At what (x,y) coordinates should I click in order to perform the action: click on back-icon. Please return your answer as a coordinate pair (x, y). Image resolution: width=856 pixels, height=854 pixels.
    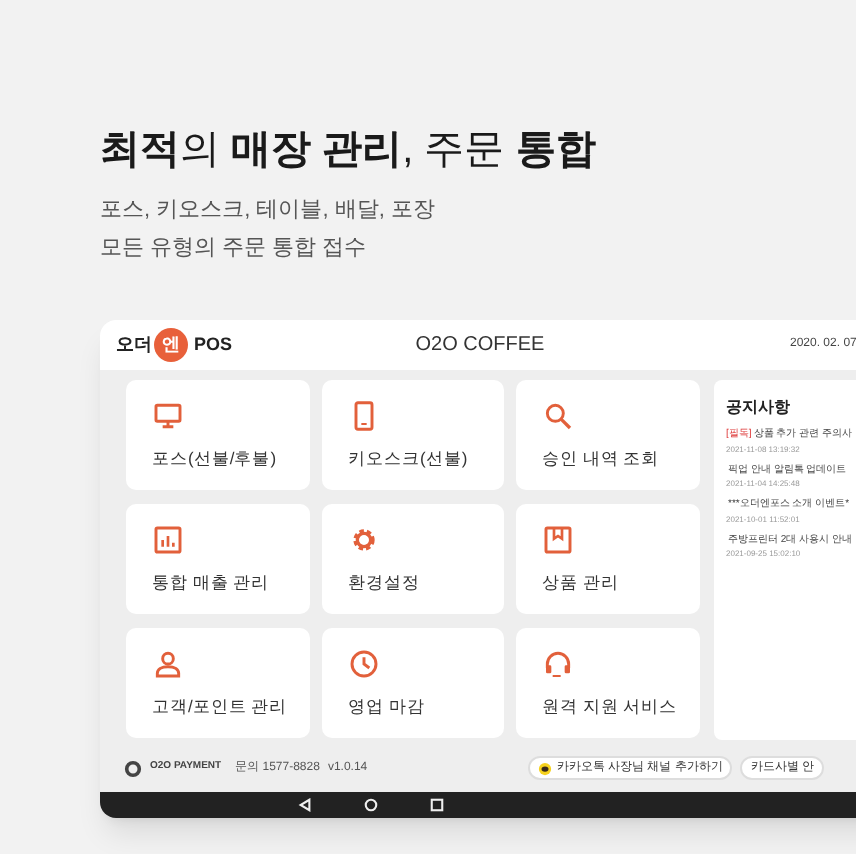
    Looking at the image, I should click on (304, 805).